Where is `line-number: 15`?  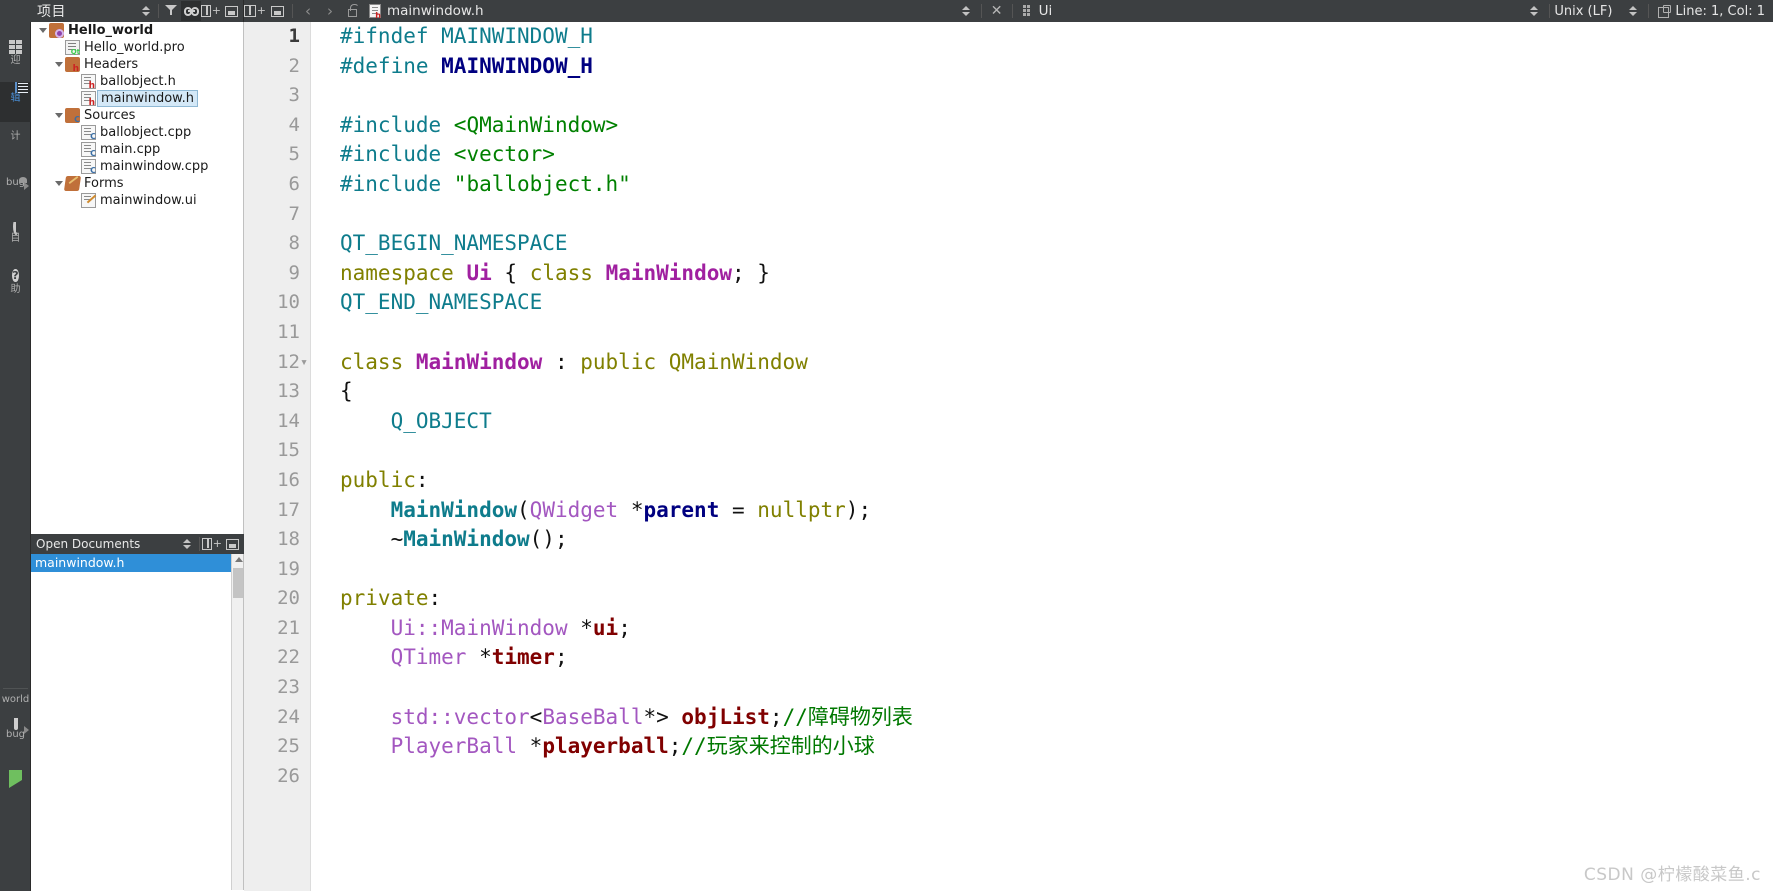
line-number: 15 is located at coordinates (288, 450).